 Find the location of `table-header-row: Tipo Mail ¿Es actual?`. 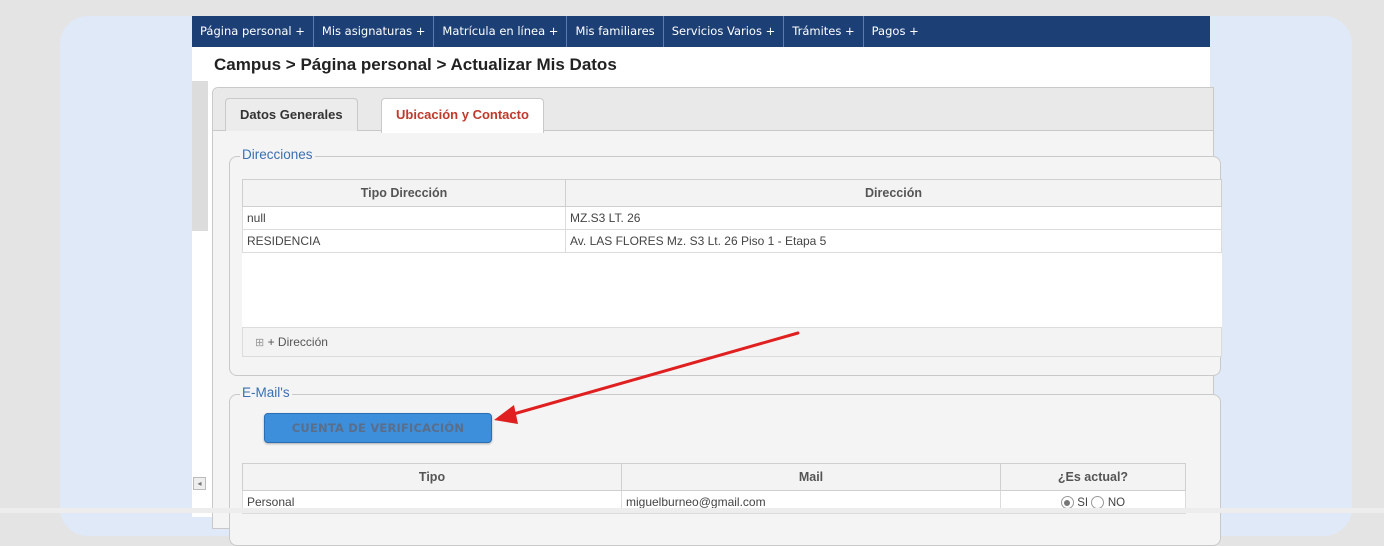

table-header-row: Tipo Mail ¿Es actual? is located at coordinates (714, 477).